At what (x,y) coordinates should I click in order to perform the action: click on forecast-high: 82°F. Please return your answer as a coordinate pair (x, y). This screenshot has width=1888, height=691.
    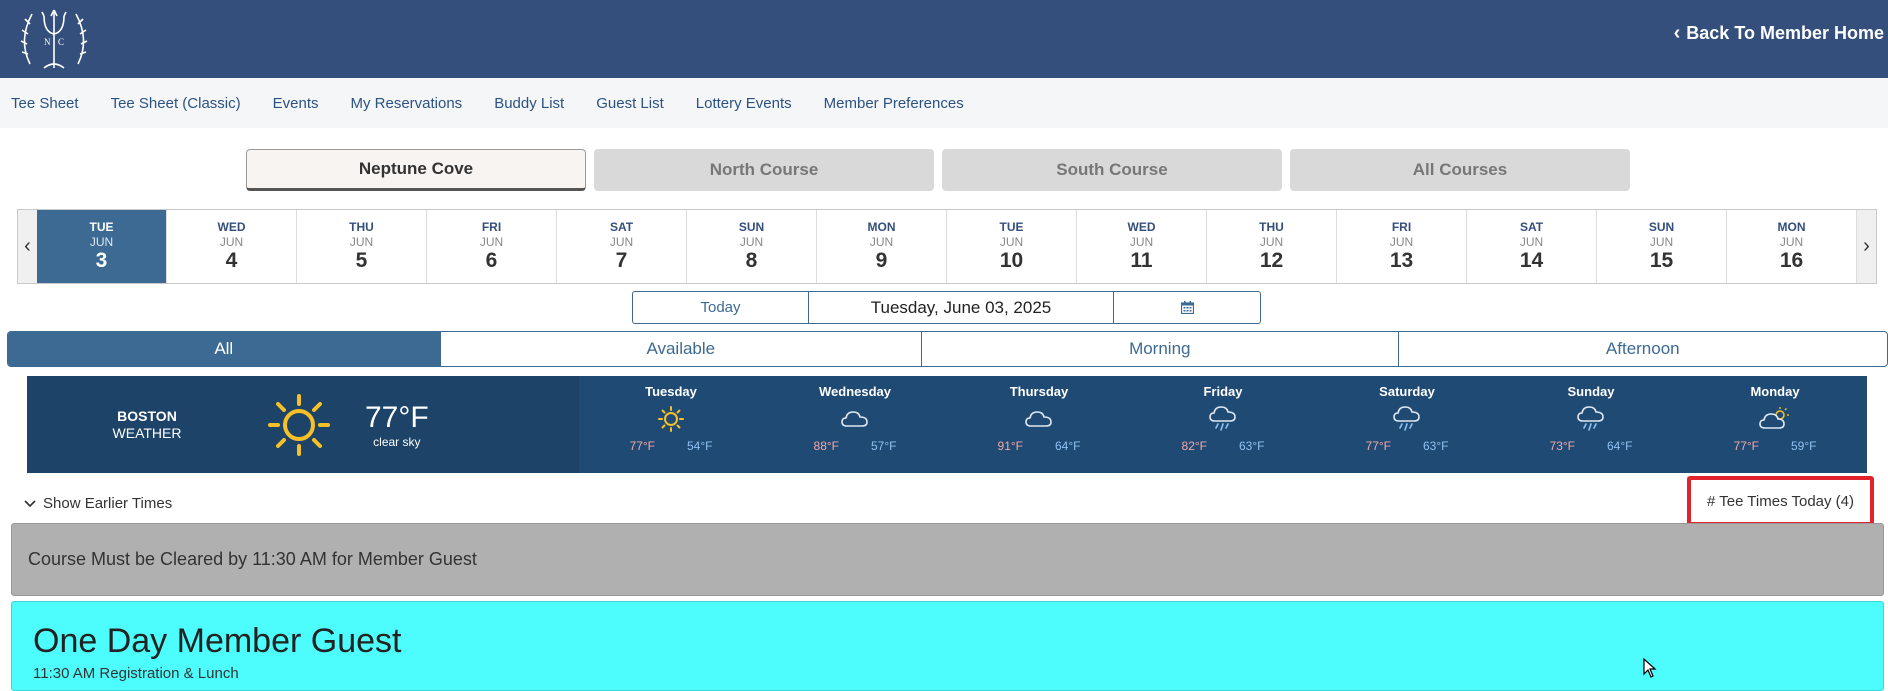
    Looking at the image, I should click on (1194, 446).